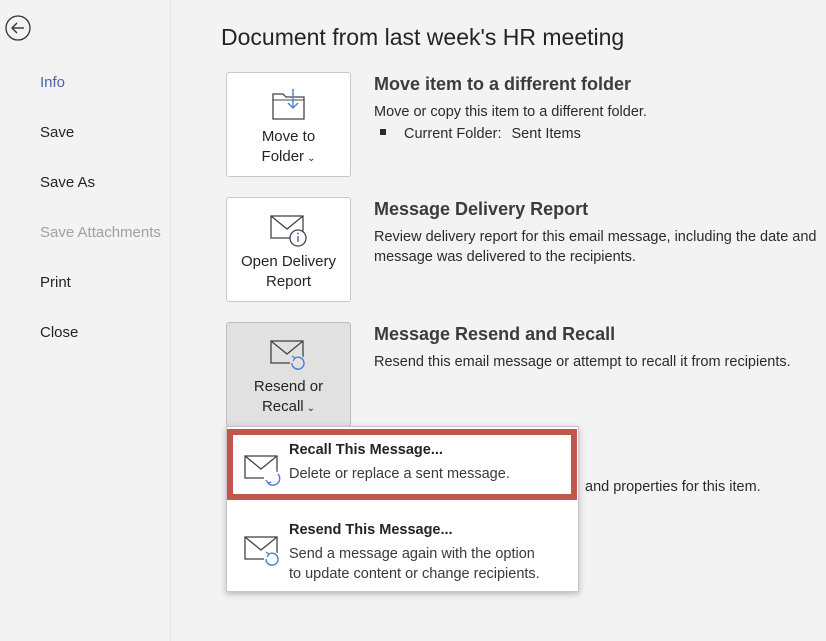 Image resolution: width=826 pixels, height=641 pixels. Describe the element at coordinates (57, 132) in the screenshot. I see `sidebar-item-save: Save` at that location.